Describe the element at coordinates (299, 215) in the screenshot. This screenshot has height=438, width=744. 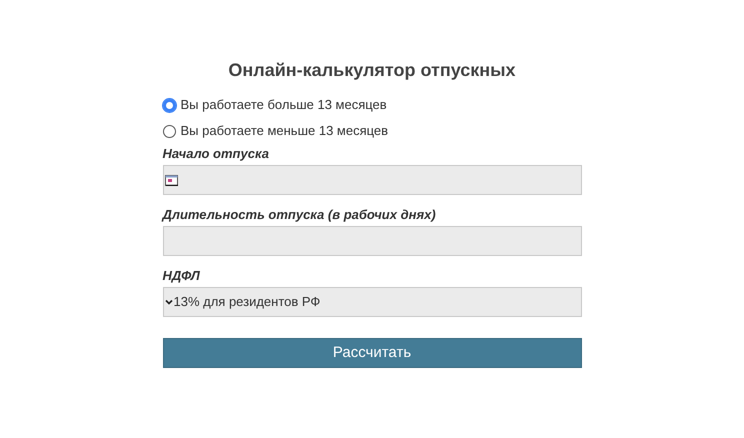
I see `field-label: Длительность отпуска (в рабочих днях)` at that location.